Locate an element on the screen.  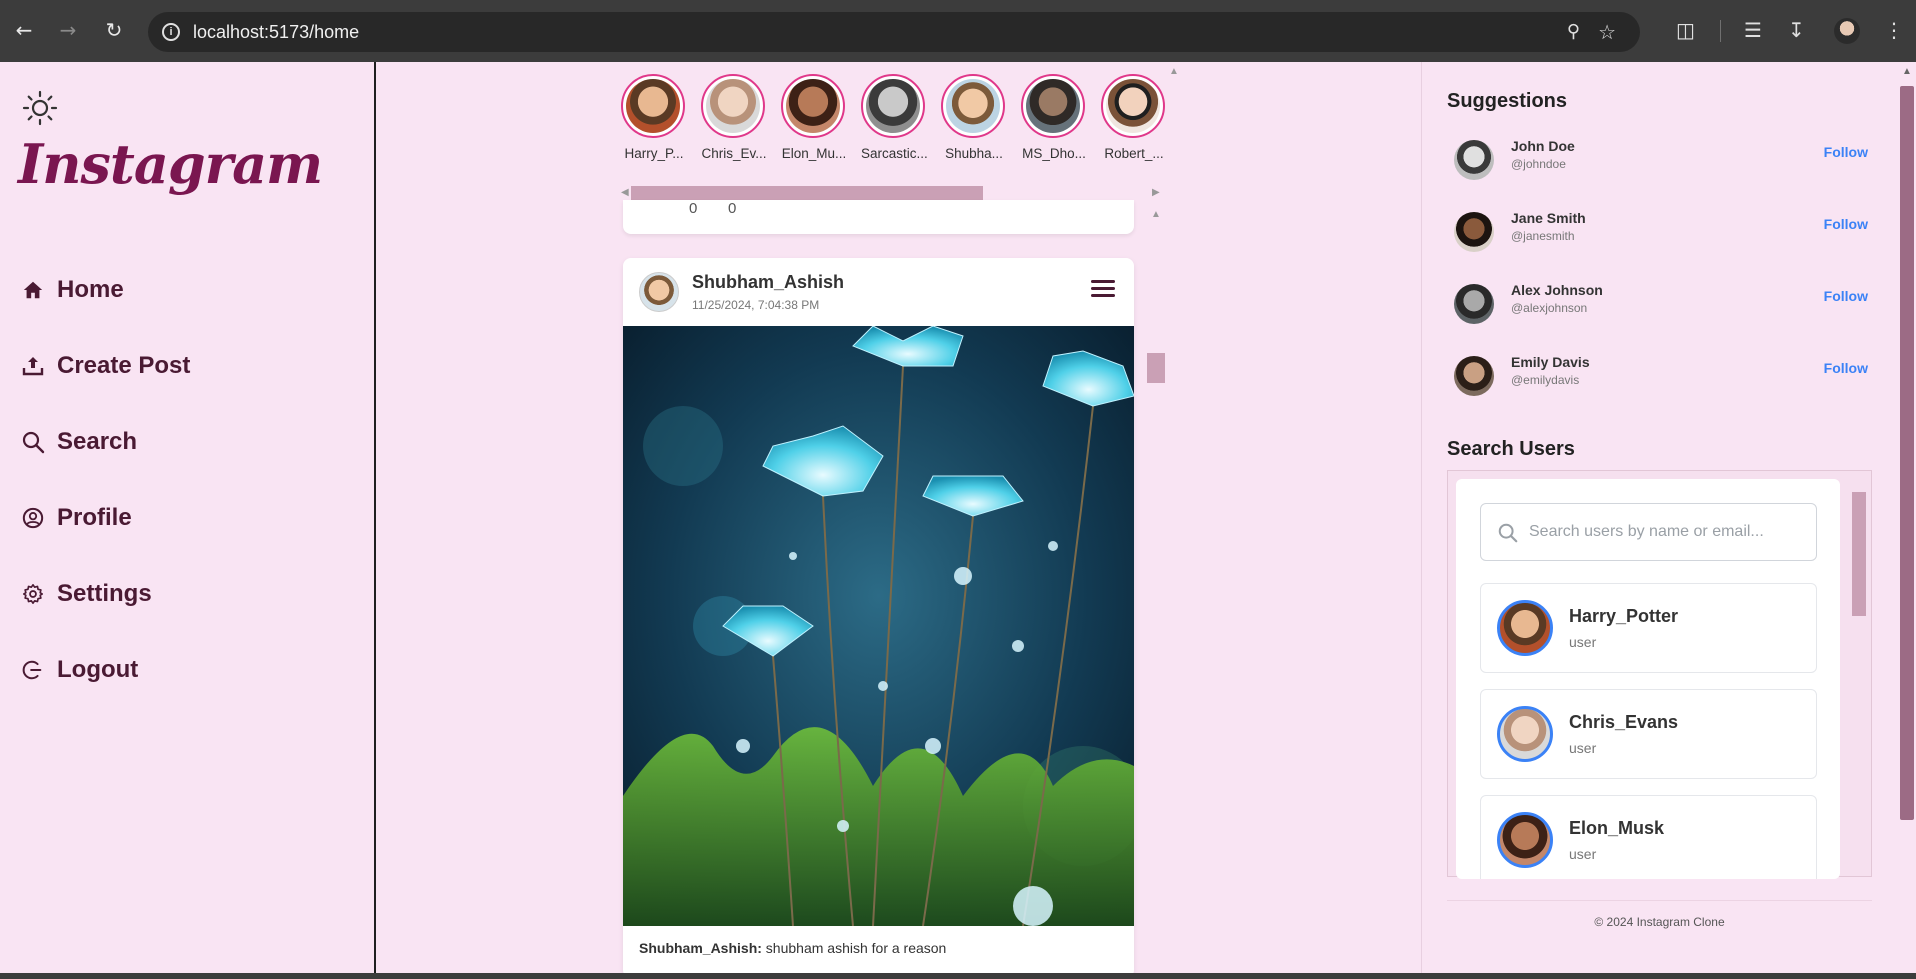
suggestion-item: Emily Davis @emilydavis Follow is located at coordinates (1661, 378).